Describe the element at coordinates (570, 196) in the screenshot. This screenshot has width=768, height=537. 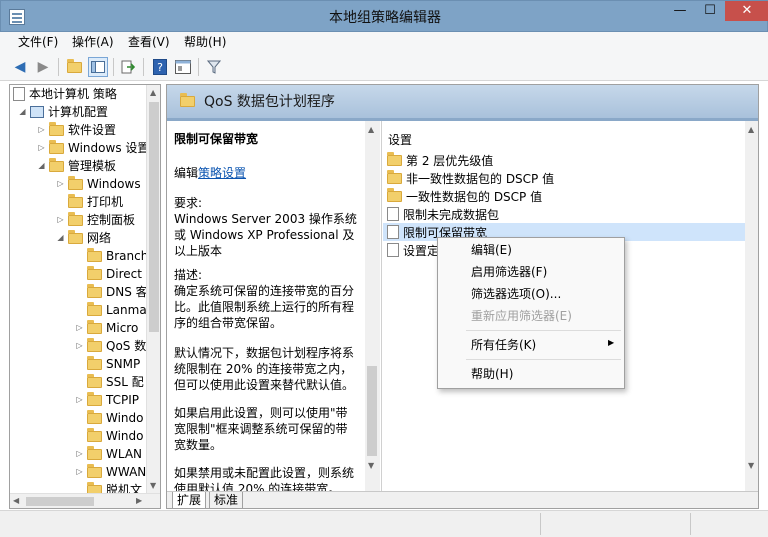
I see `list-item-folder: 一致性数据包的 DSCP 值` at that location.